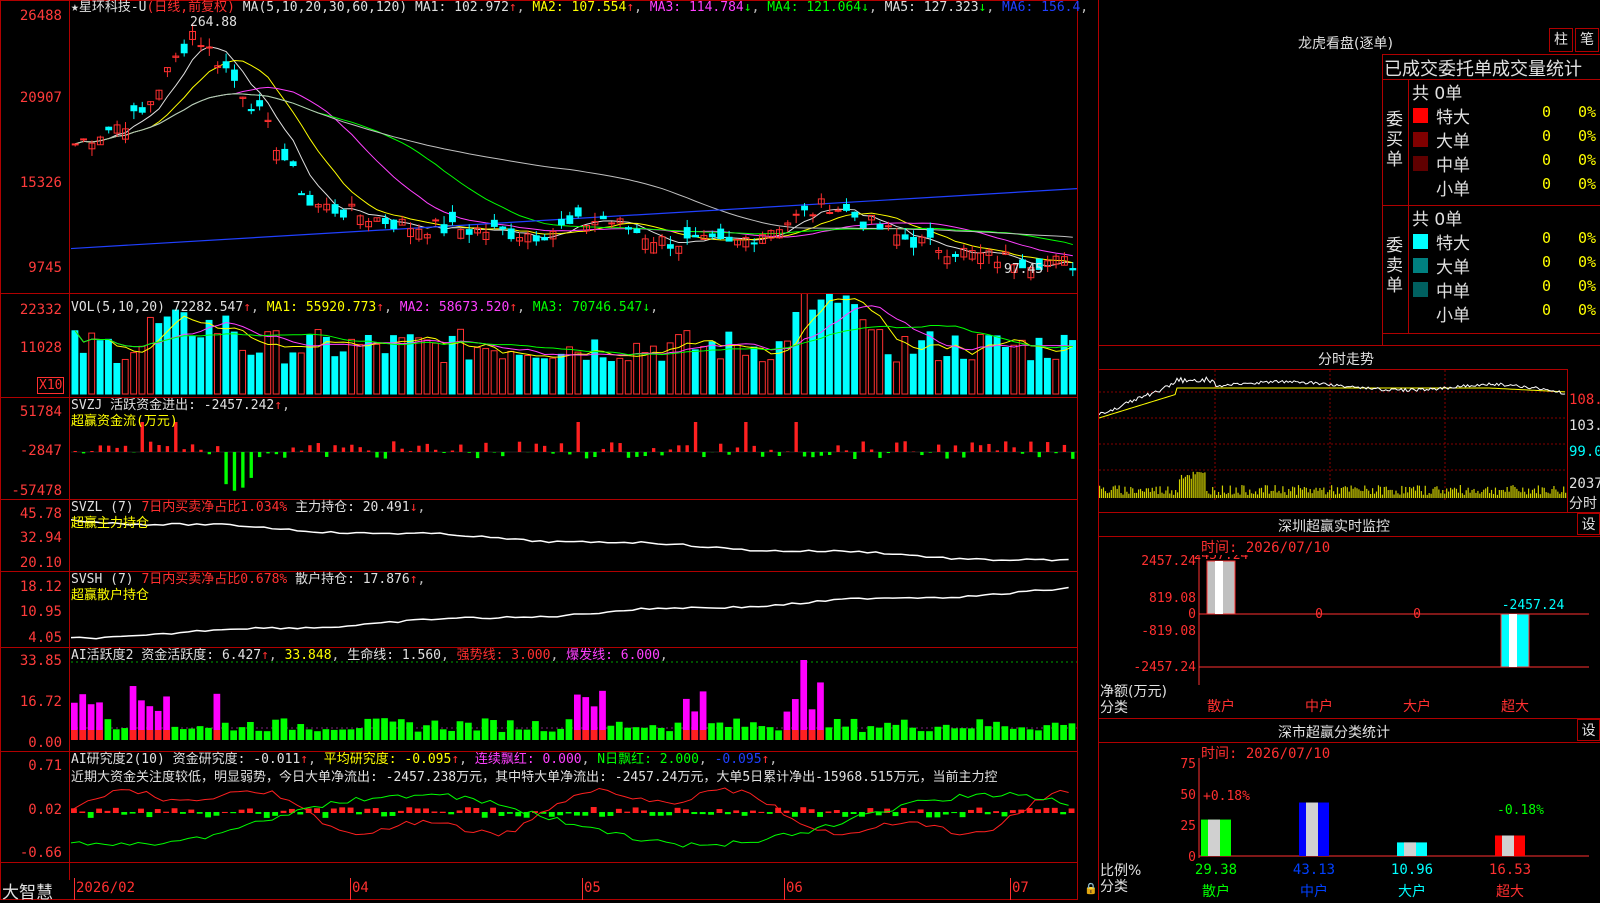 The height and width of the screenshot is (903, 1600). I want to click on classify-settings-button: 设, so click(1588, 730).